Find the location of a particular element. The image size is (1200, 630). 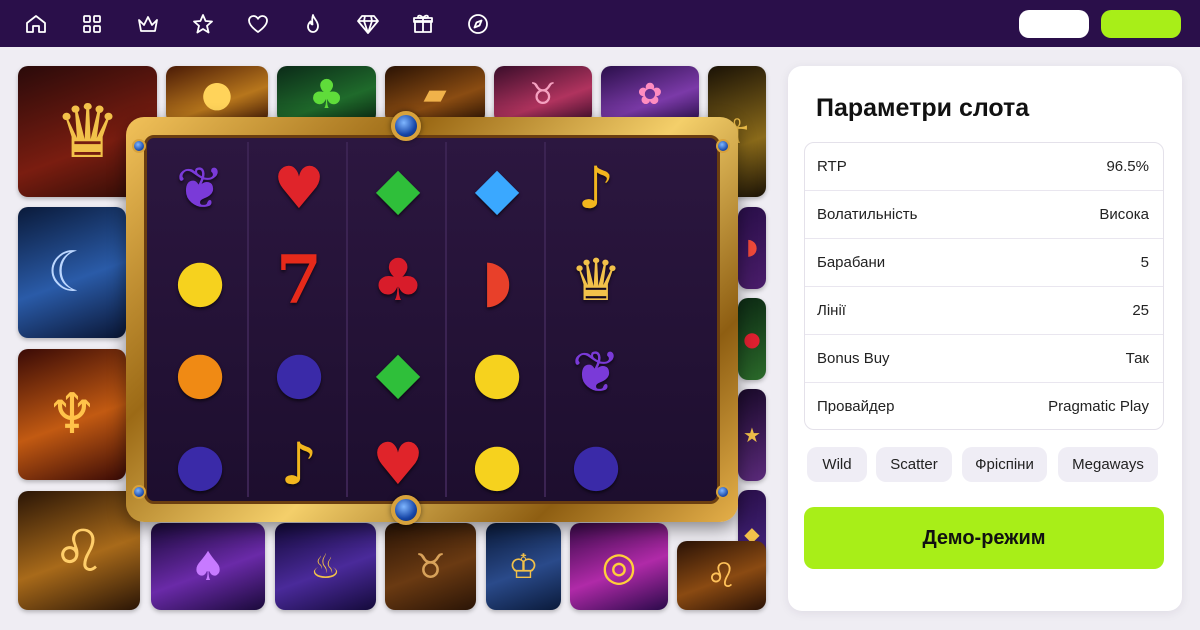

orange-symbol: ● is located at coordinates (200, 372).